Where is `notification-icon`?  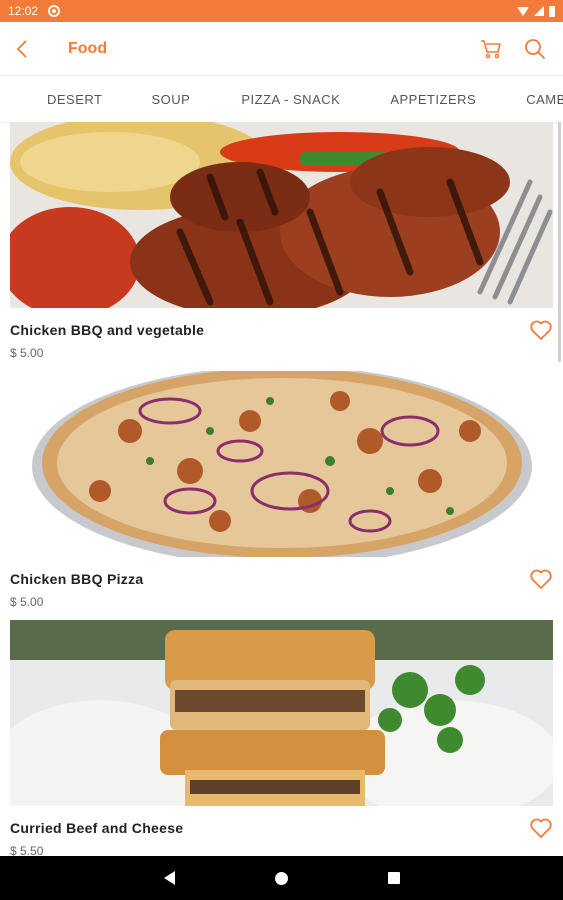 notification-icon is located at coordinates (54, 11).